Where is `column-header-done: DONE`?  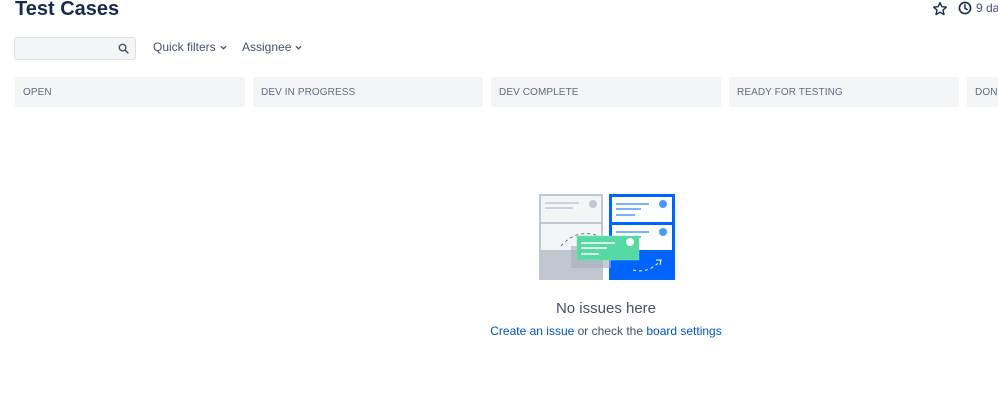 column-header-done: DONE is located at coordinates (982, 92).